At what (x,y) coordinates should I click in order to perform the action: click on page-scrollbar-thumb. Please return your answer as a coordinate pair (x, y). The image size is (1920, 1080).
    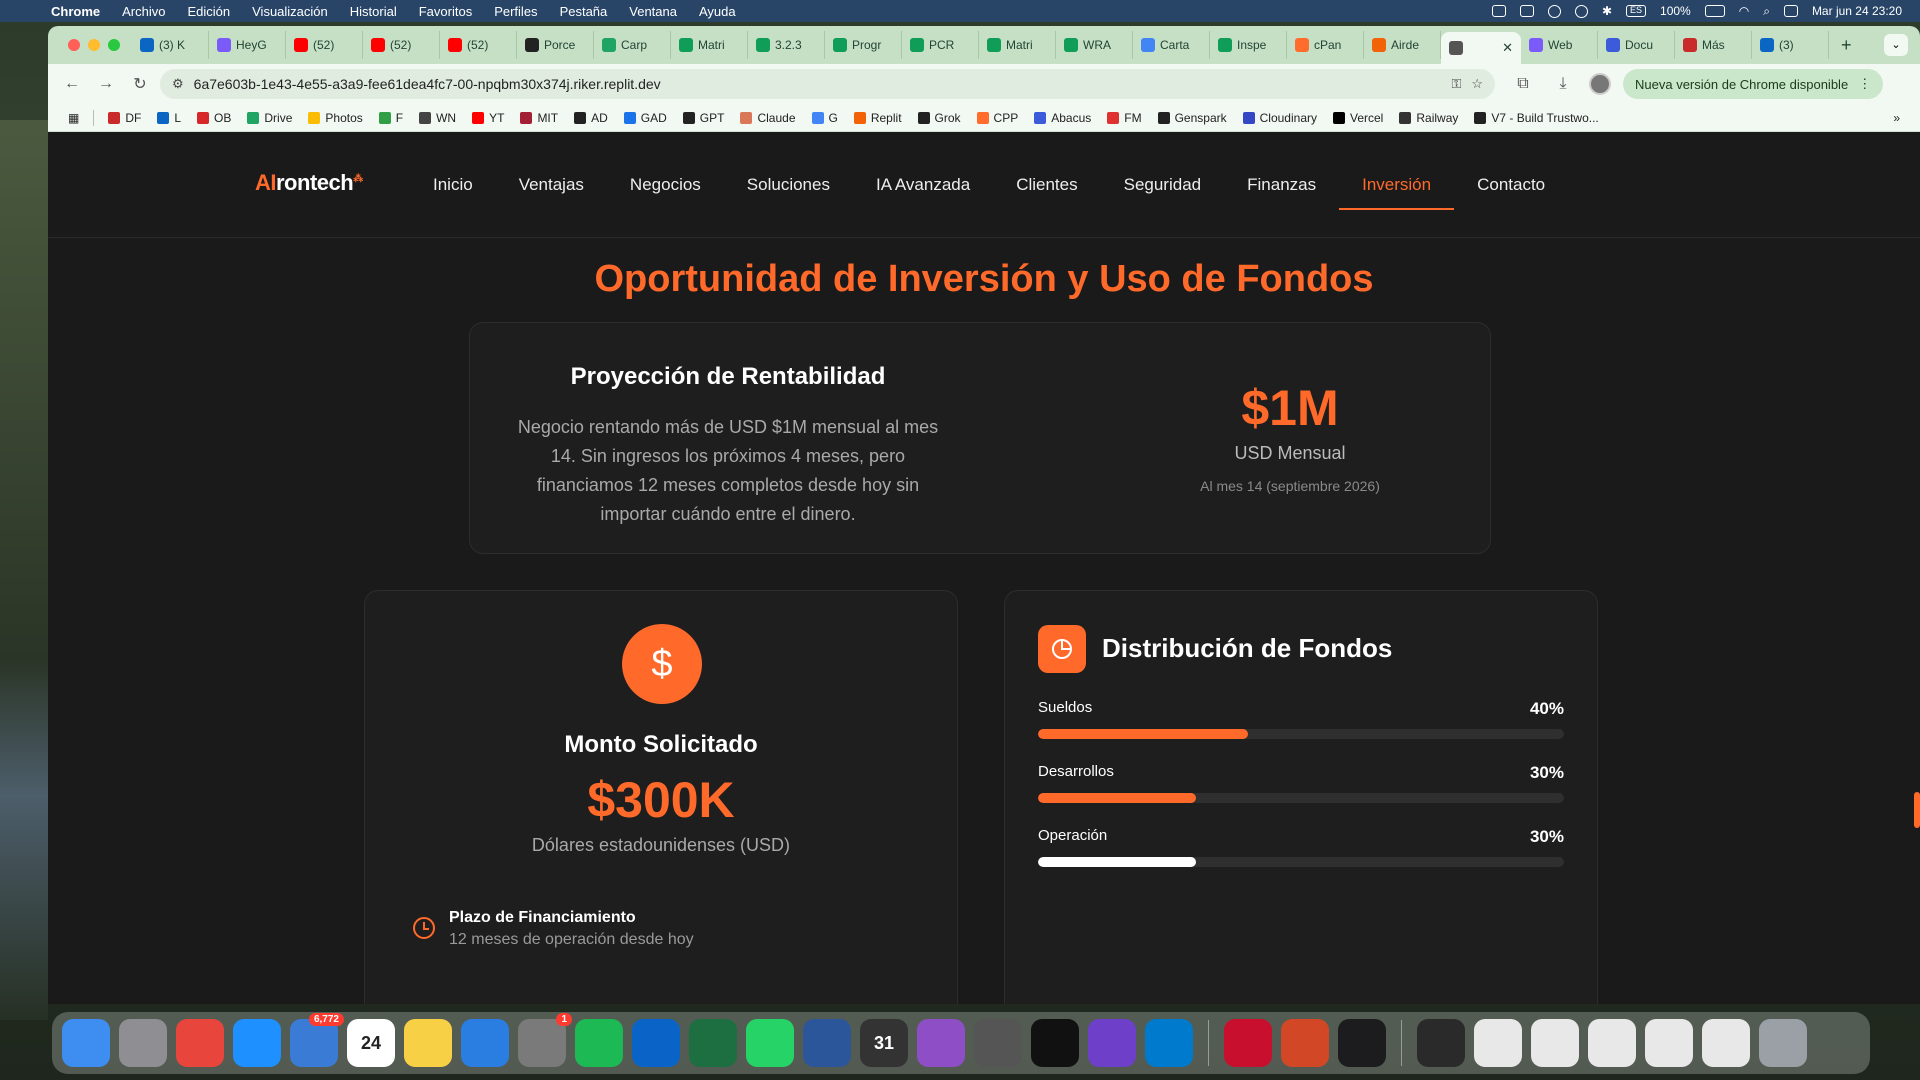
    Looking at the image, I should click on (1917, 810).